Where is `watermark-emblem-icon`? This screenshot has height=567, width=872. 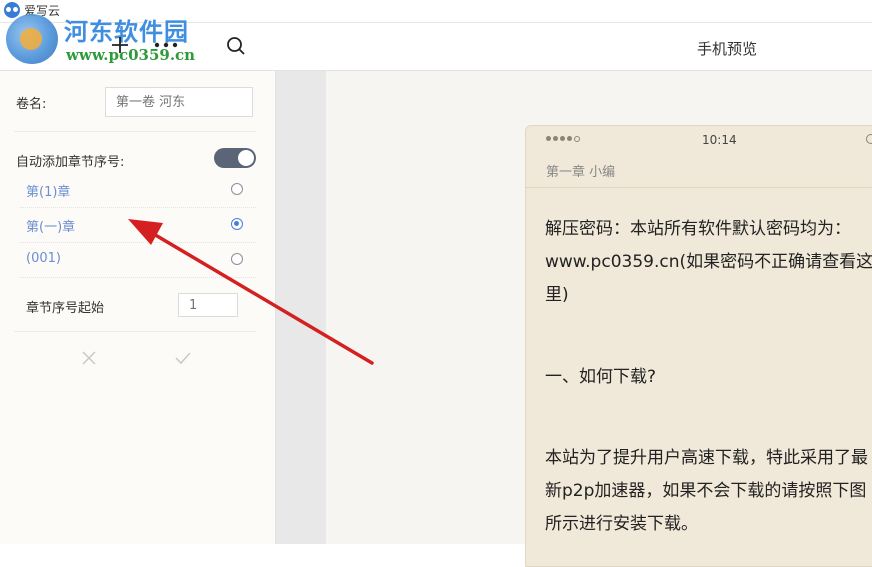
watermark-emblem-icon is located at coordinates (32, 39).